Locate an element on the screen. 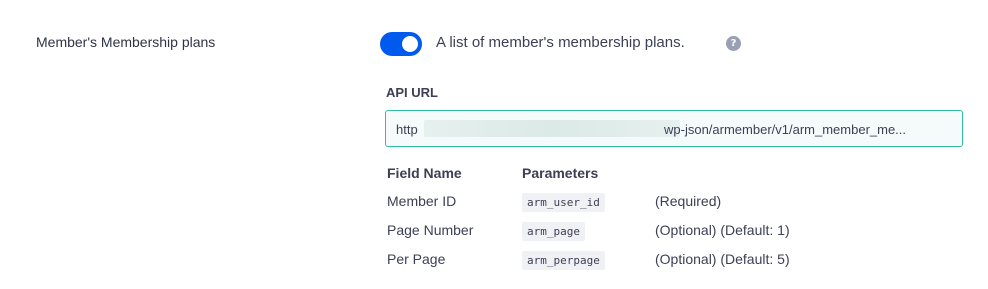 This screenshot has width=988, height=289. api-url-prefix: http is located at coordinates (407, 129).